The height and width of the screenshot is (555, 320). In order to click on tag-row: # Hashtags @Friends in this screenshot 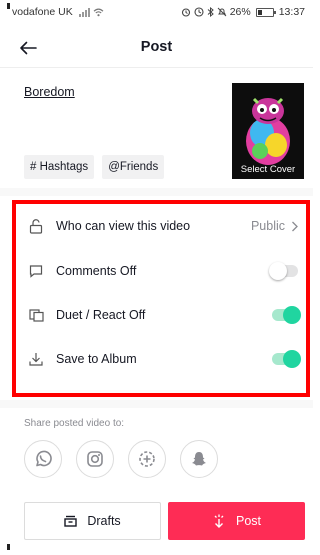, I will do `click(94, 167)`.